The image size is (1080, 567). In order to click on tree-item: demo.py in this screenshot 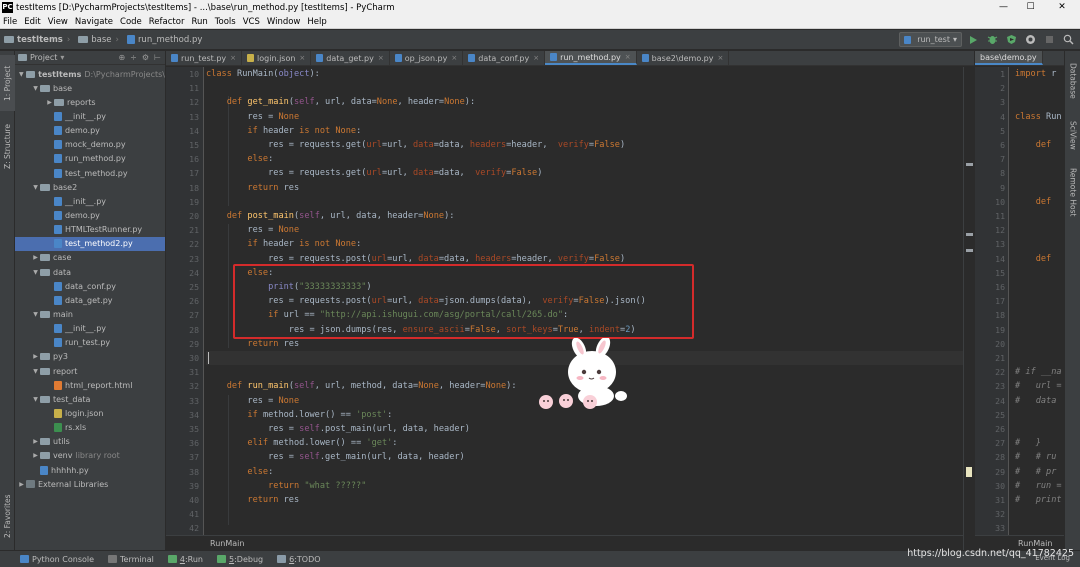, I will do `click(90, 215)`.